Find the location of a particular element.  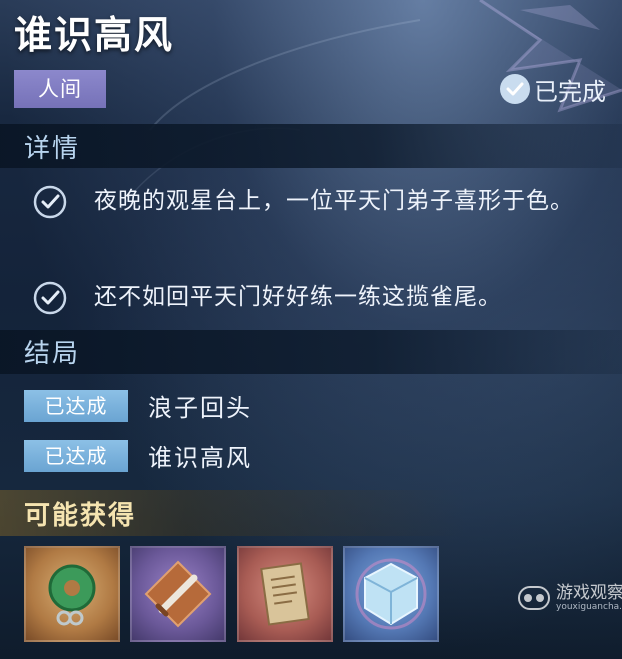

detail-item: 夜晚的观星台上，一位平天门弟子喜形于色。 is located at coordinates (322, 201).